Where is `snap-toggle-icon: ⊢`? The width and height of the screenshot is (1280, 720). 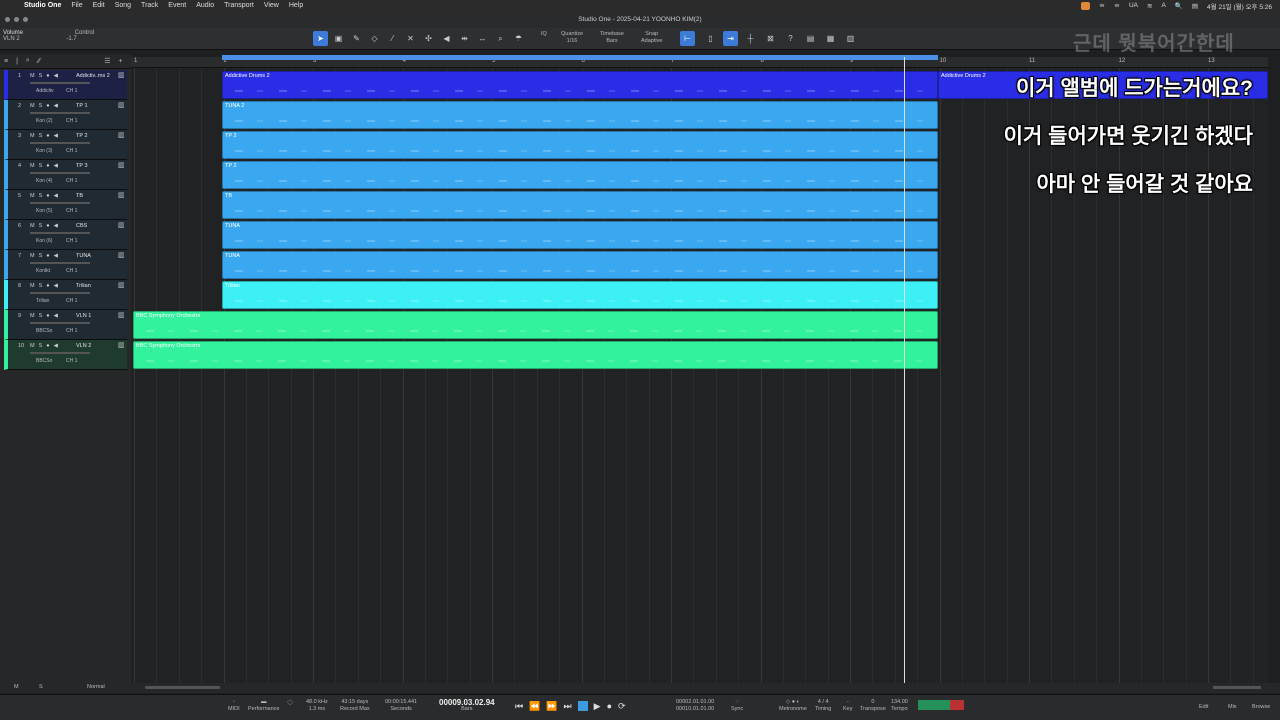
snap-toggle-icon: ⊢ is located at coordinates (687, 38).